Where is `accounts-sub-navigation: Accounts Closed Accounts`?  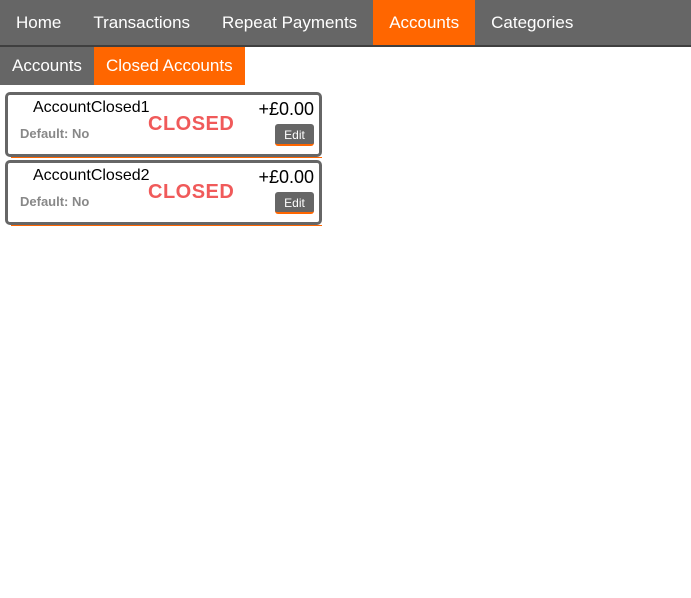
accounts-sub-navigation: Accounts Closed Accounts is located at coordinates (122, 66).